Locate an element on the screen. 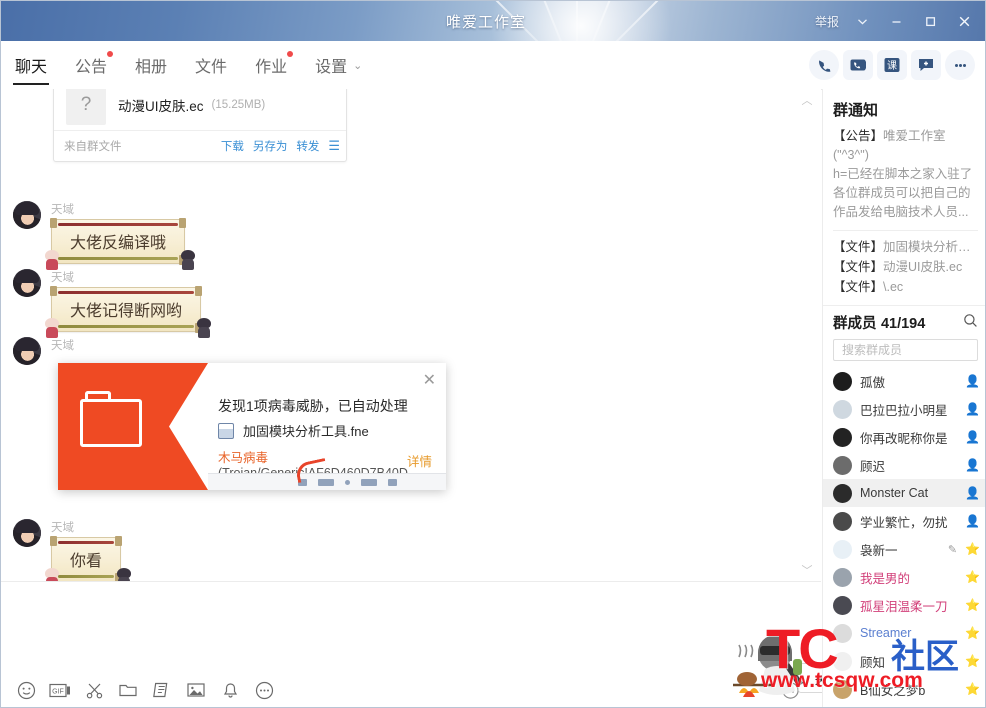 This screenshot has height=708, width=986. file-card-actions: 来自群文件 下载 另存为 转发 ☰ is located at coordinates (200, 145).